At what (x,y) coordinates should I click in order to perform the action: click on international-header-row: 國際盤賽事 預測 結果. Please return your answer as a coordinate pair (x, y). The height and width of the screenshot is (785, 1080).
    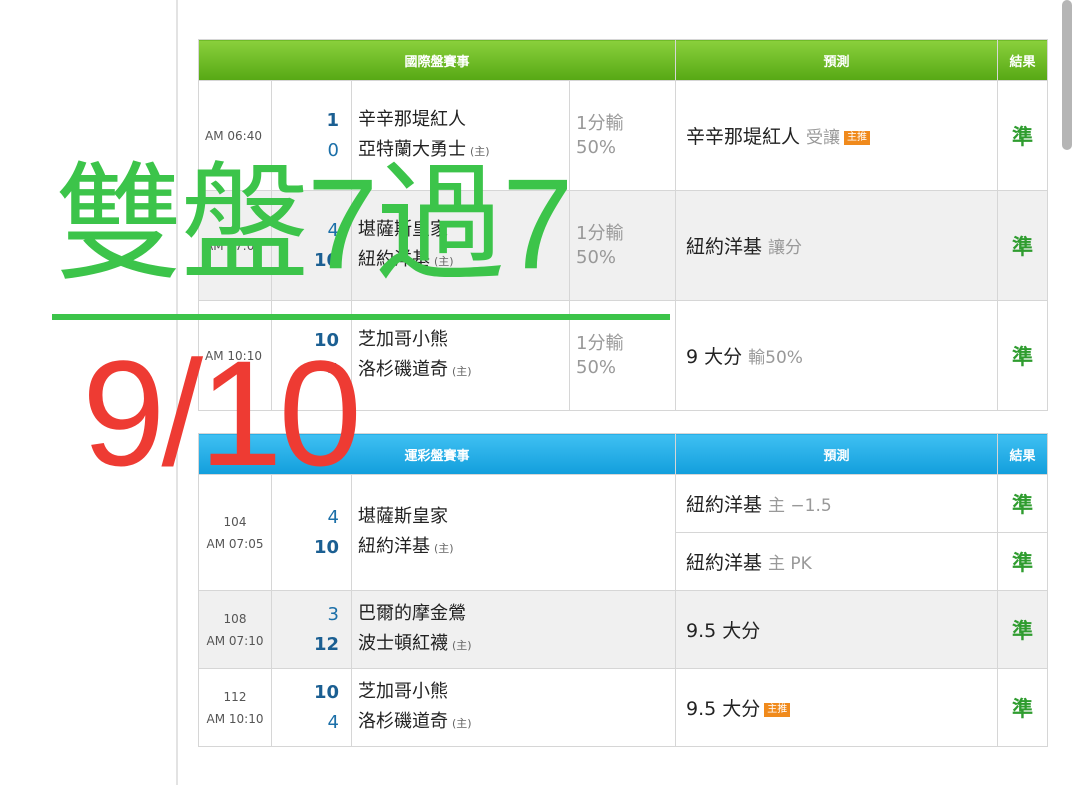
    Looking at the image, I should click on (623, 60).